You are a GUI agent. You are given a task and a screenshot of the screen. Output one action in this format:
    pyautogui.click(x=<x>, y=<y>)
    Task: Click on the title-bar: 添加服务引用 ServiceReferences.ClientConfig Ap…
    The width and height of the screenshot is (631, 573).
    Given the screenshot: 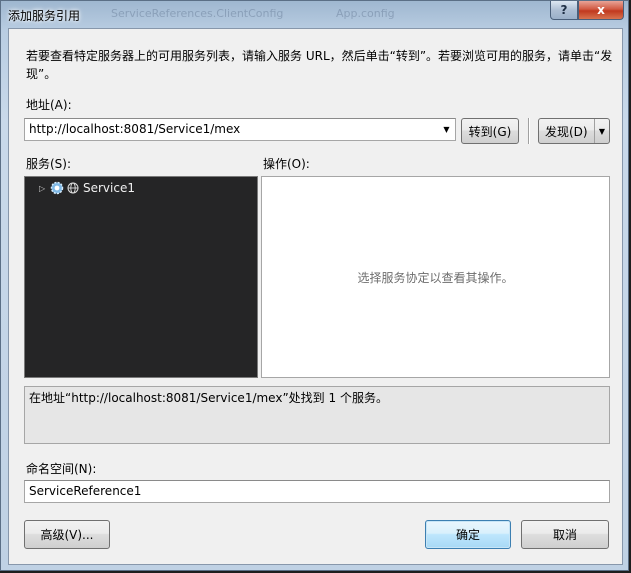 What is the action you would take?
    pyautogui.click(x=314, y=14)
    